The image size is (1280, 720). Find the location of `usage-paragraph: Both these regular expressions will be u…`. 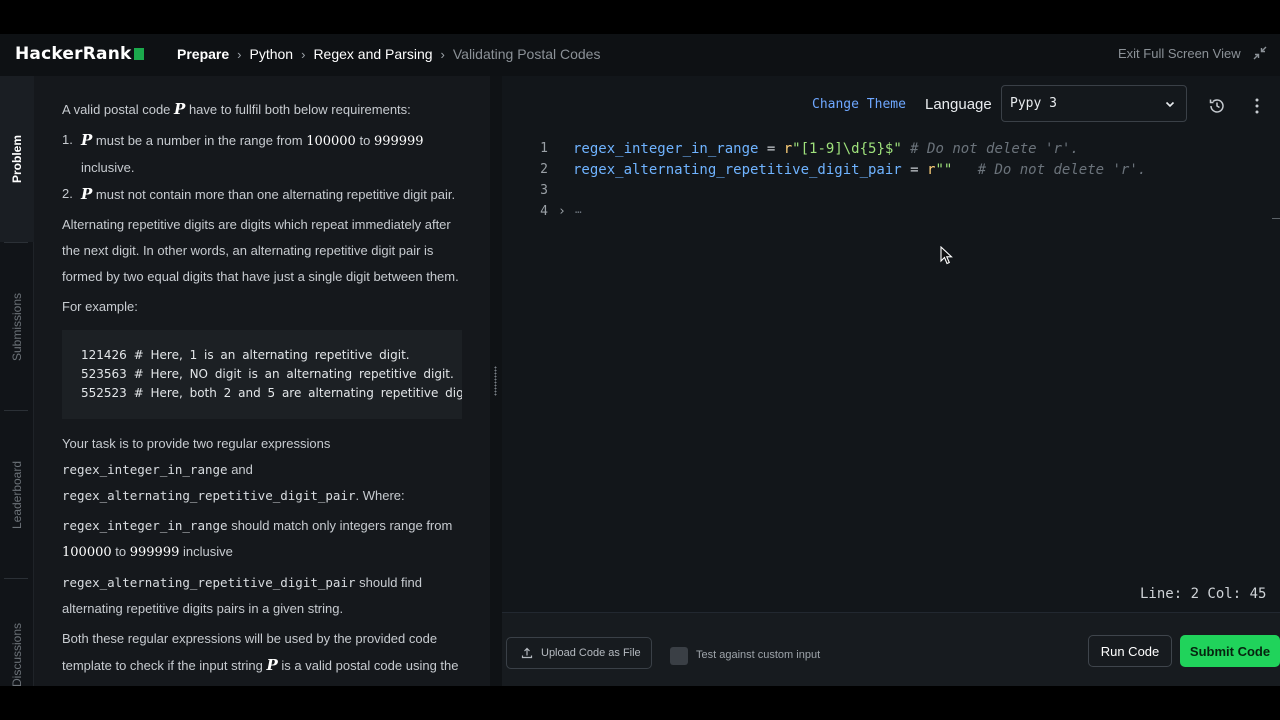

usage-paragraph: Both these regular expressions will be u… is located at coordinates (262, 656).